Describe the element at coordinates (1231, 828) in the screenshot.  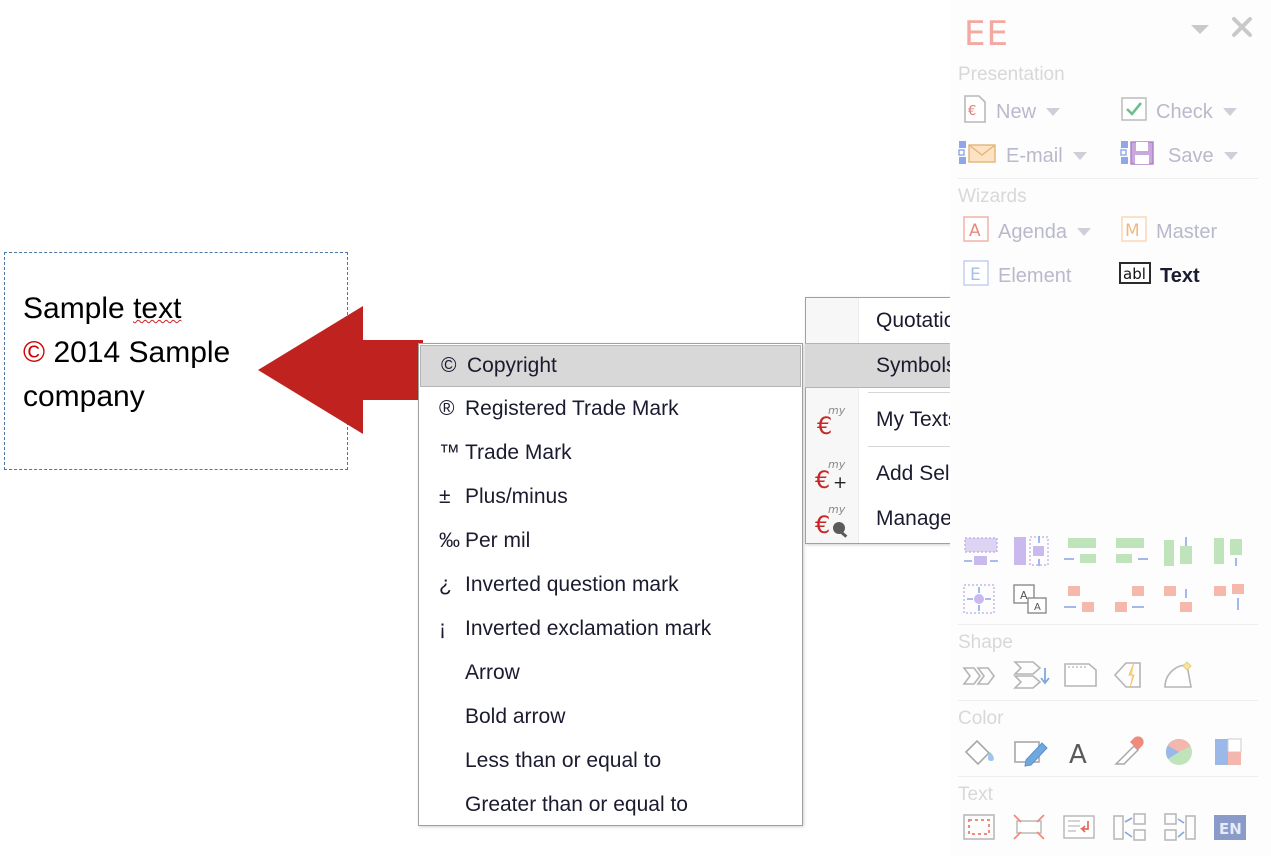
I see `language-en-icon: EN` at that location.